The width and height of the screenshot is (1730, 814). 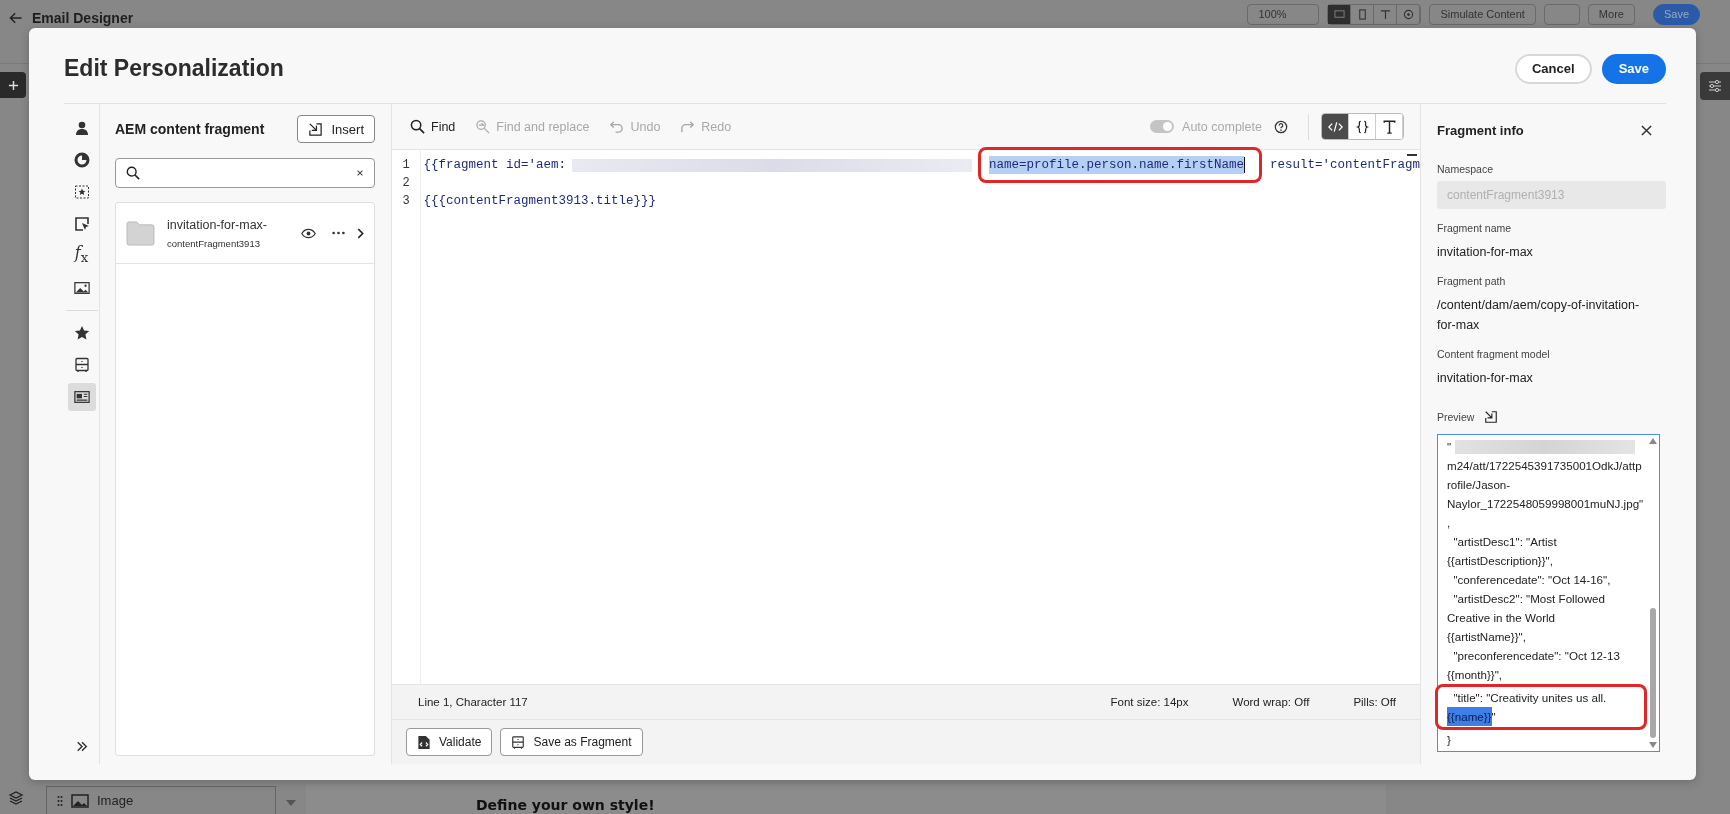 I want to click on person-icon, so click(x=81, y=128).